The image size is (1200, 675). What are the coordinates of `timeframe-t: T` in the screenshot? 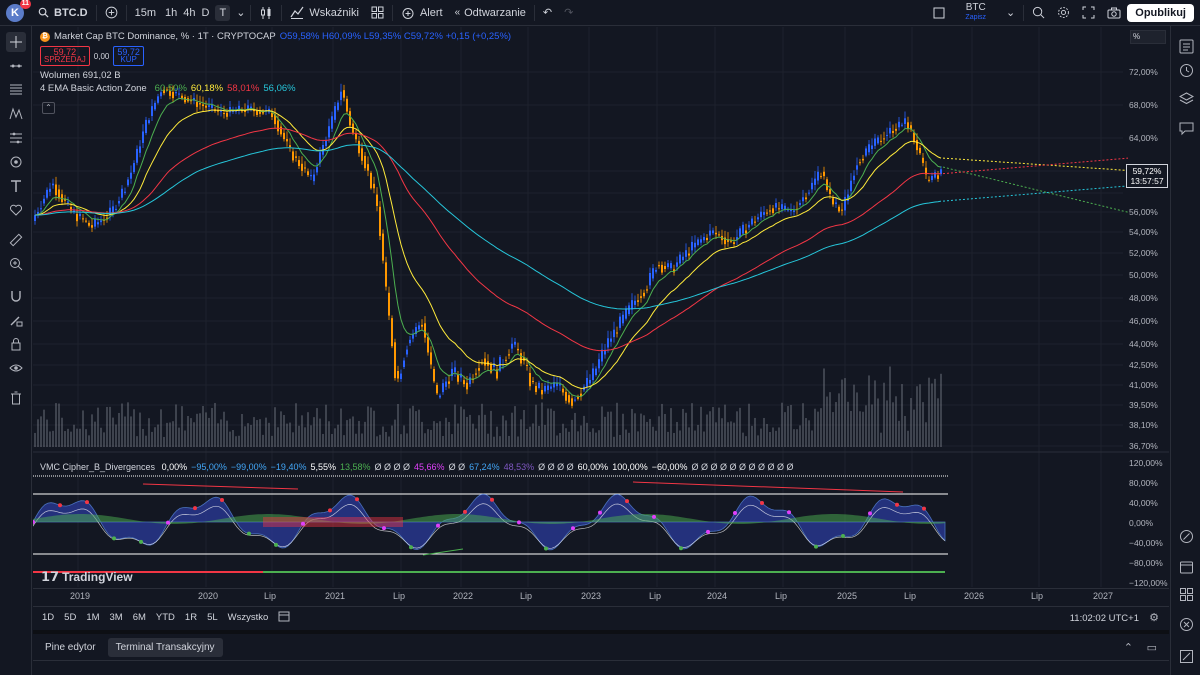 It's located at (222, 13).